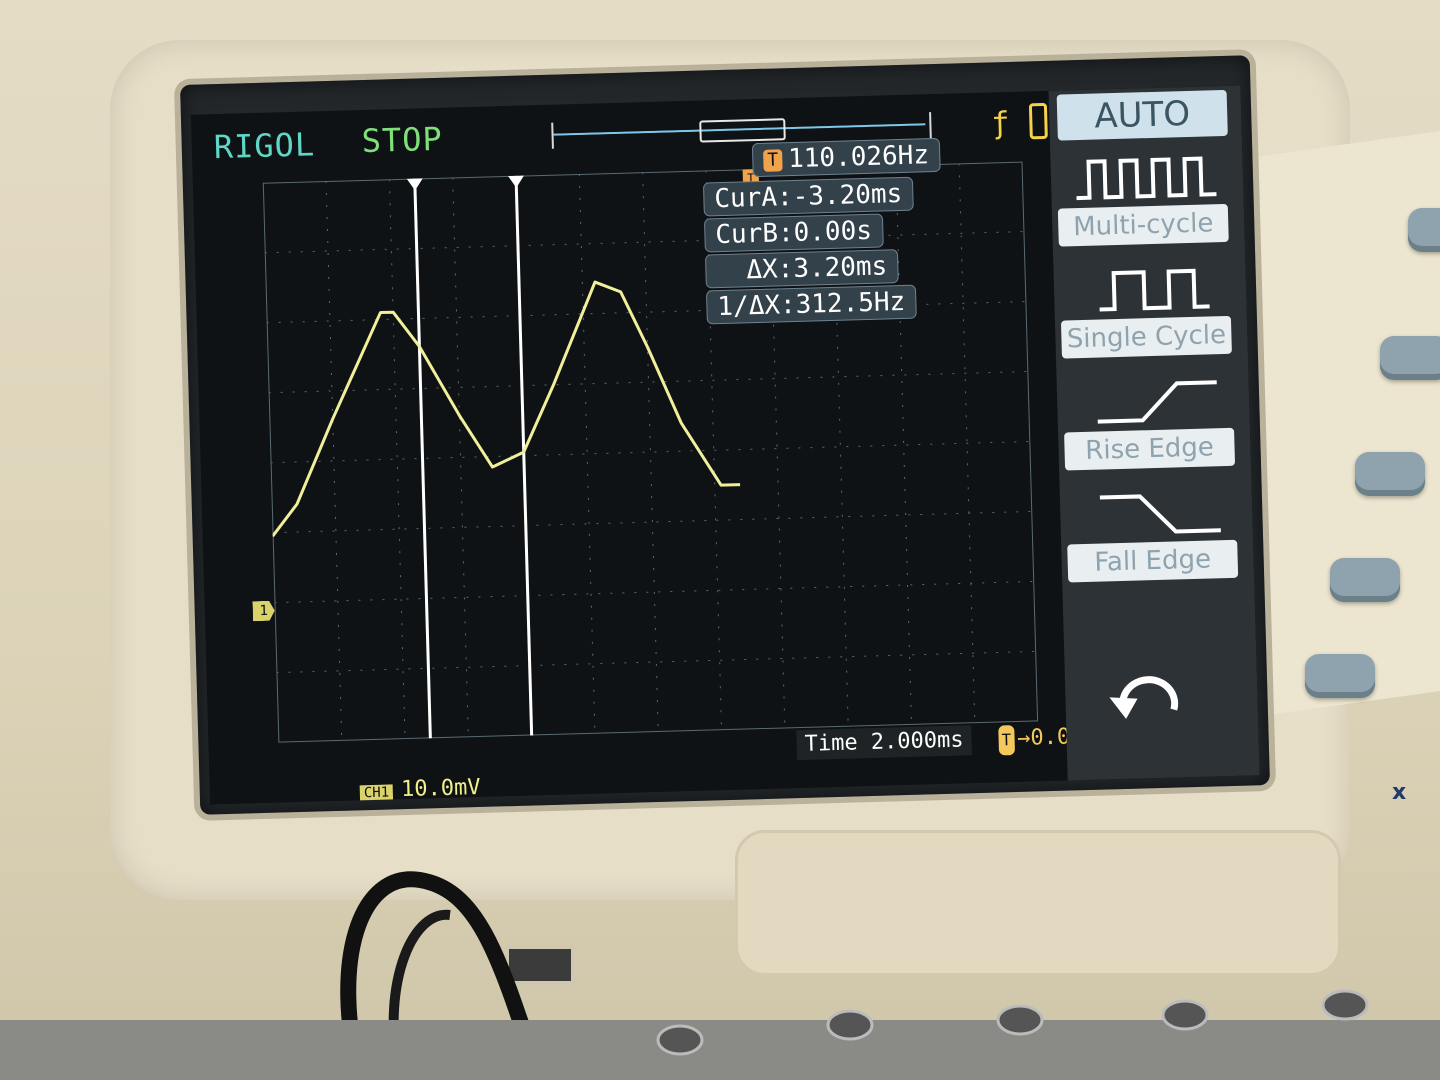  I want to click on side-brand-mark: x, so click(1399, 792).